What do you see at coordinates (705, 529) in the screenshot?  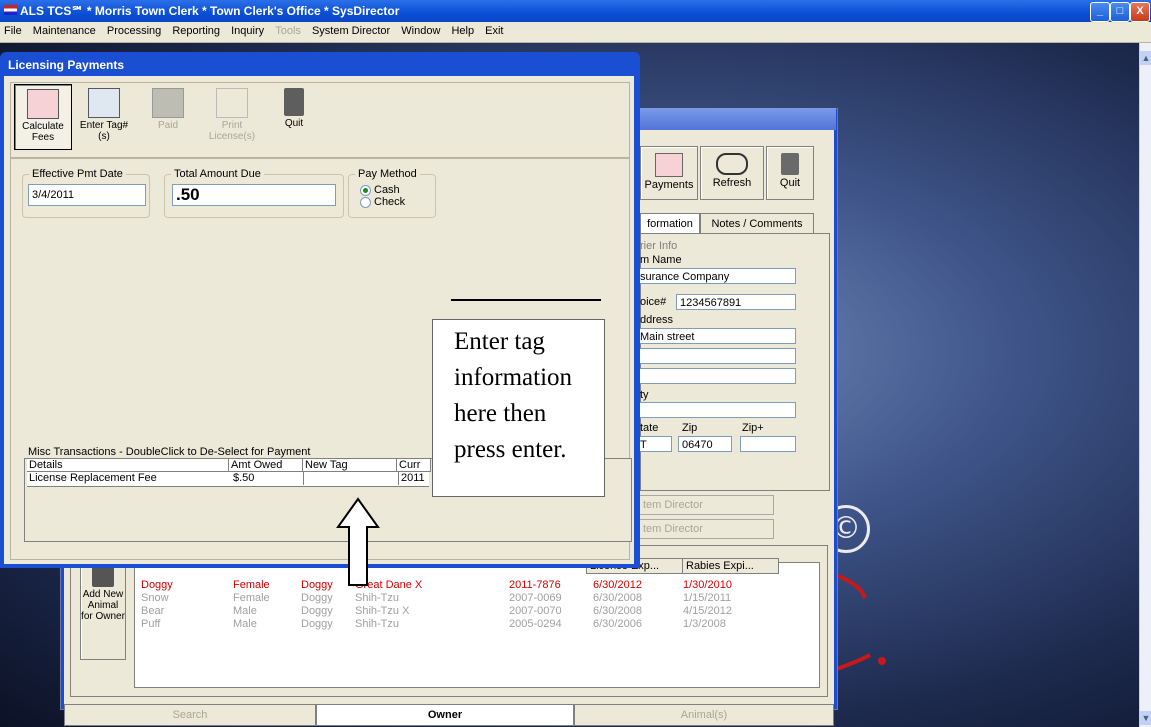 I see `system-director-field-2: tem Director` at bounding box center [705, 529].